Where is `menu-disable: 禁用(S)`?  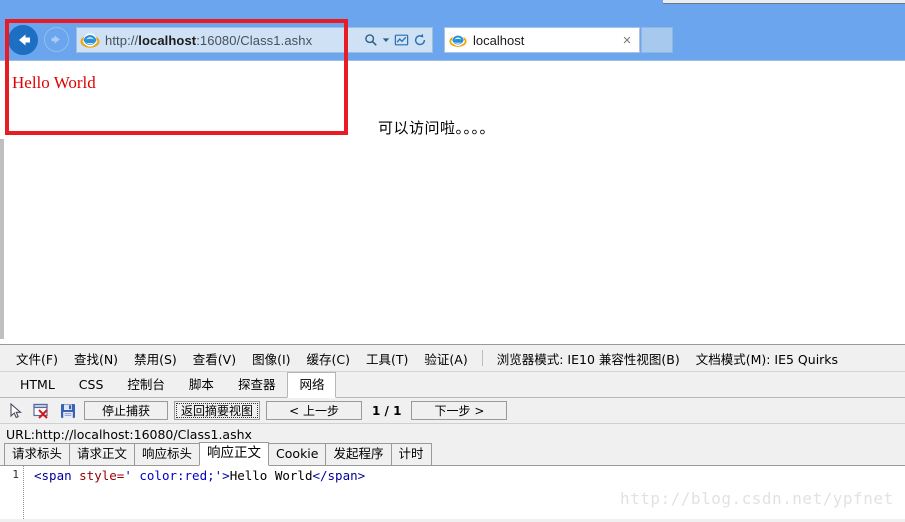
menu-disable: 禁用(S) is located at coordinates (155, 358).